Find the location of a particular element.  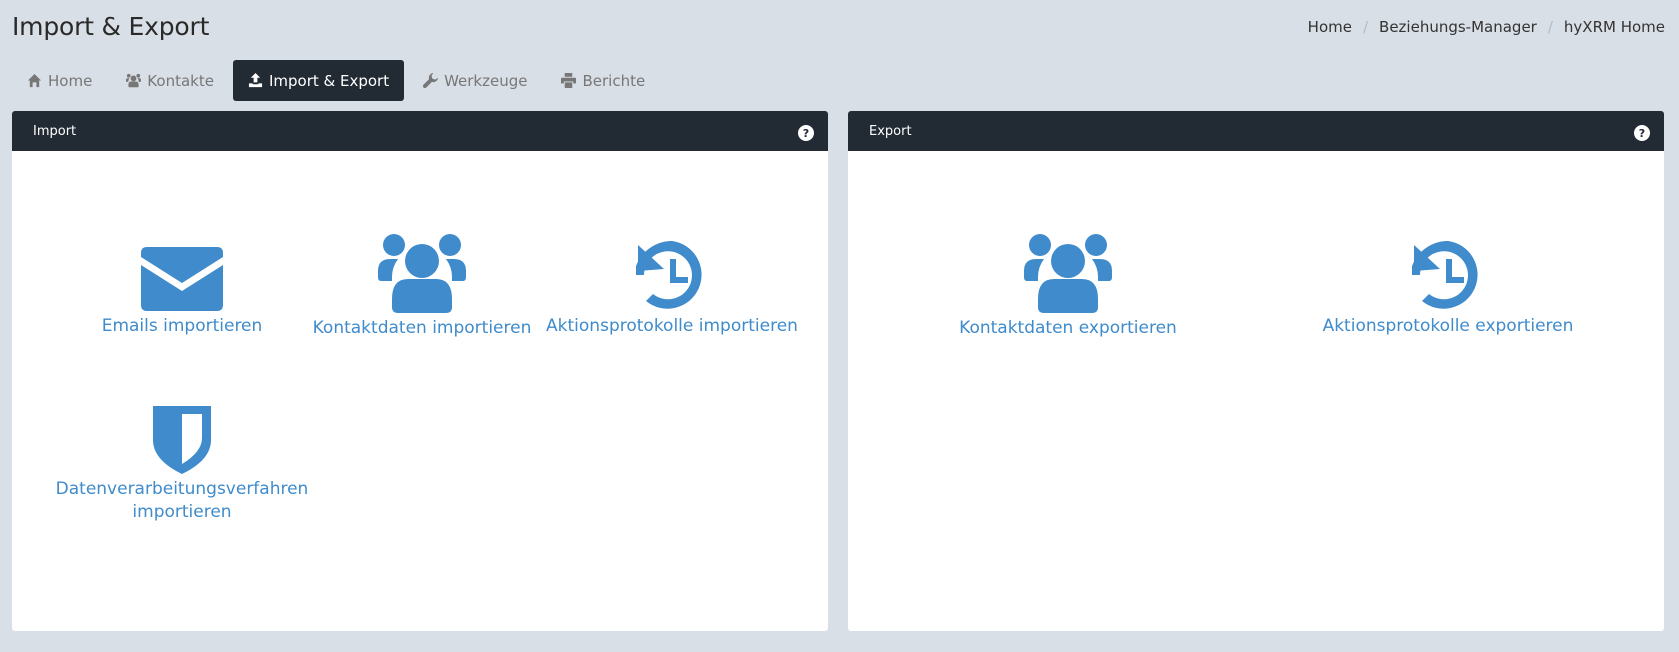

tab-kontakte: Kontakte is located at coordinates (170, 80).